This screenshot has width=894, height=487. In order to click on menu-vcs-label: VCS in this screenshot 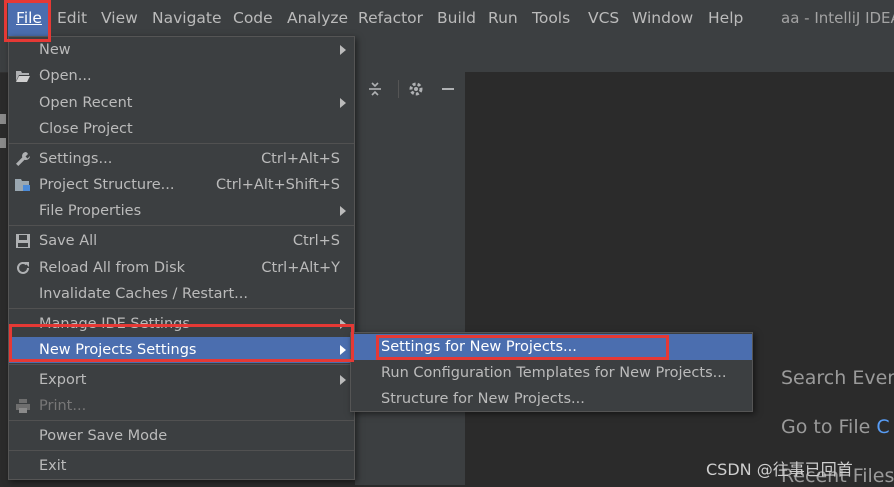, I will do `click(604, 18)`.